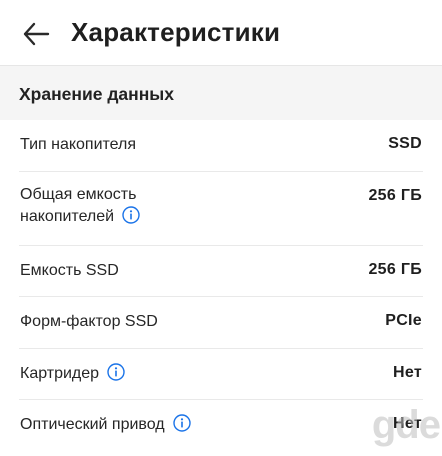  I want to click on spec-label-wrap: Картридер, so click(72, 374).